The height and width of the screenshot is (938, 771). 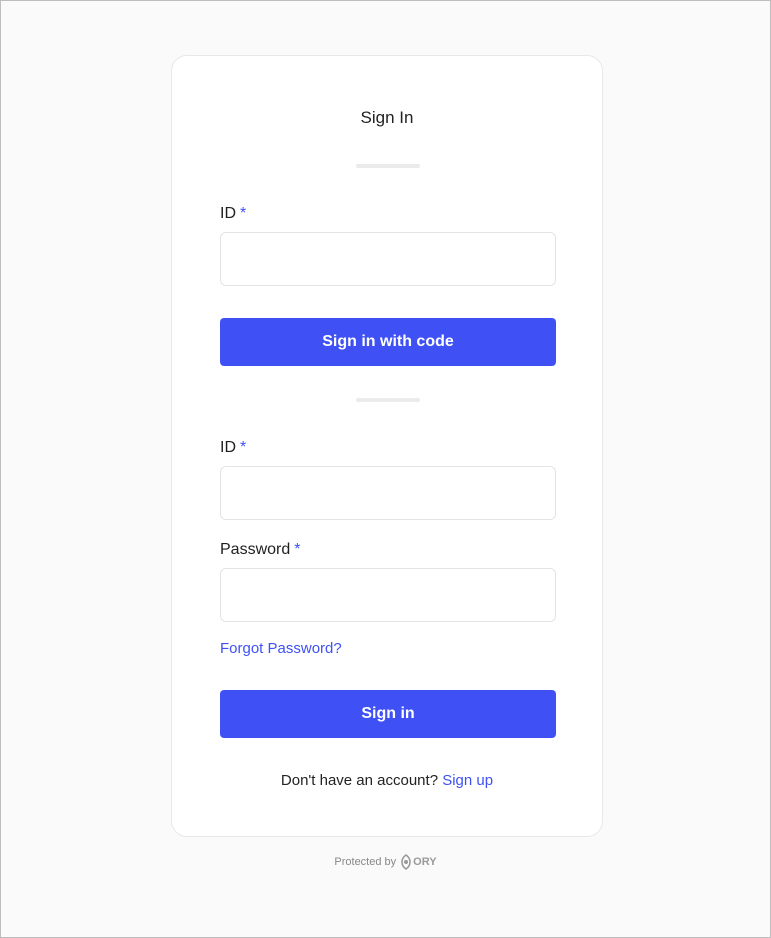 I want to click on forgot-password-link: Forgot Password?, so click(x=281, y=648).